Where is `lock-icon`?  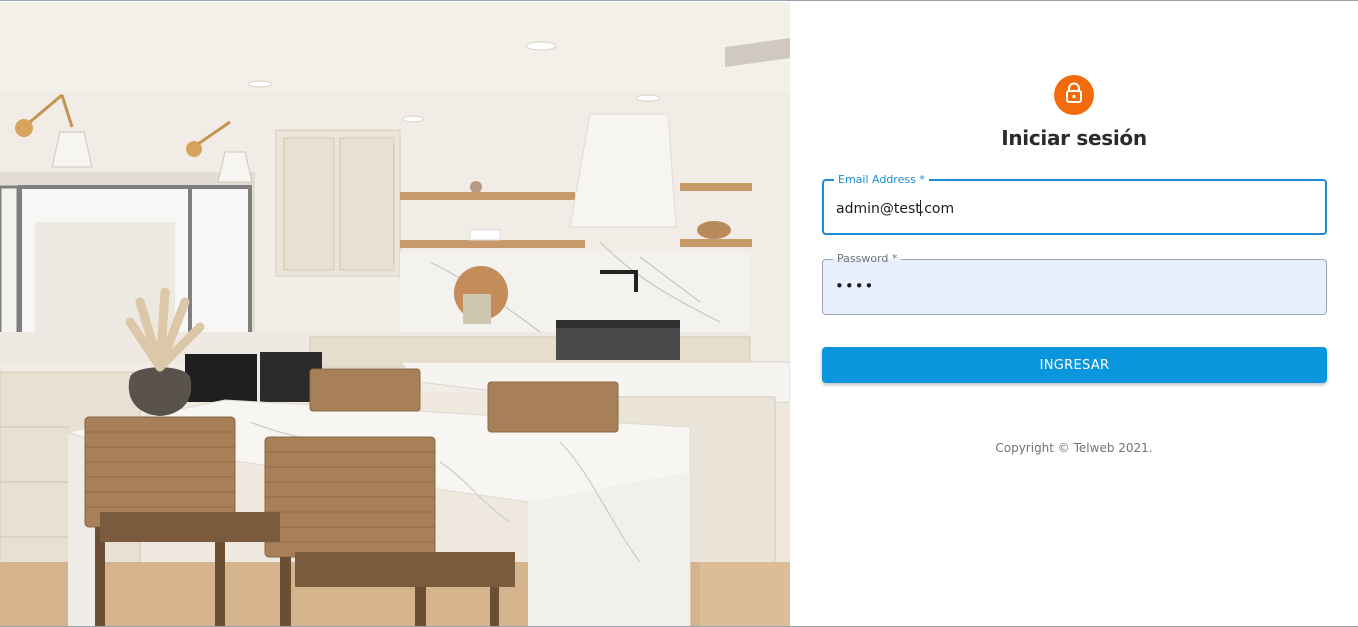 lock-icon is located at coordinates (1074, 95).